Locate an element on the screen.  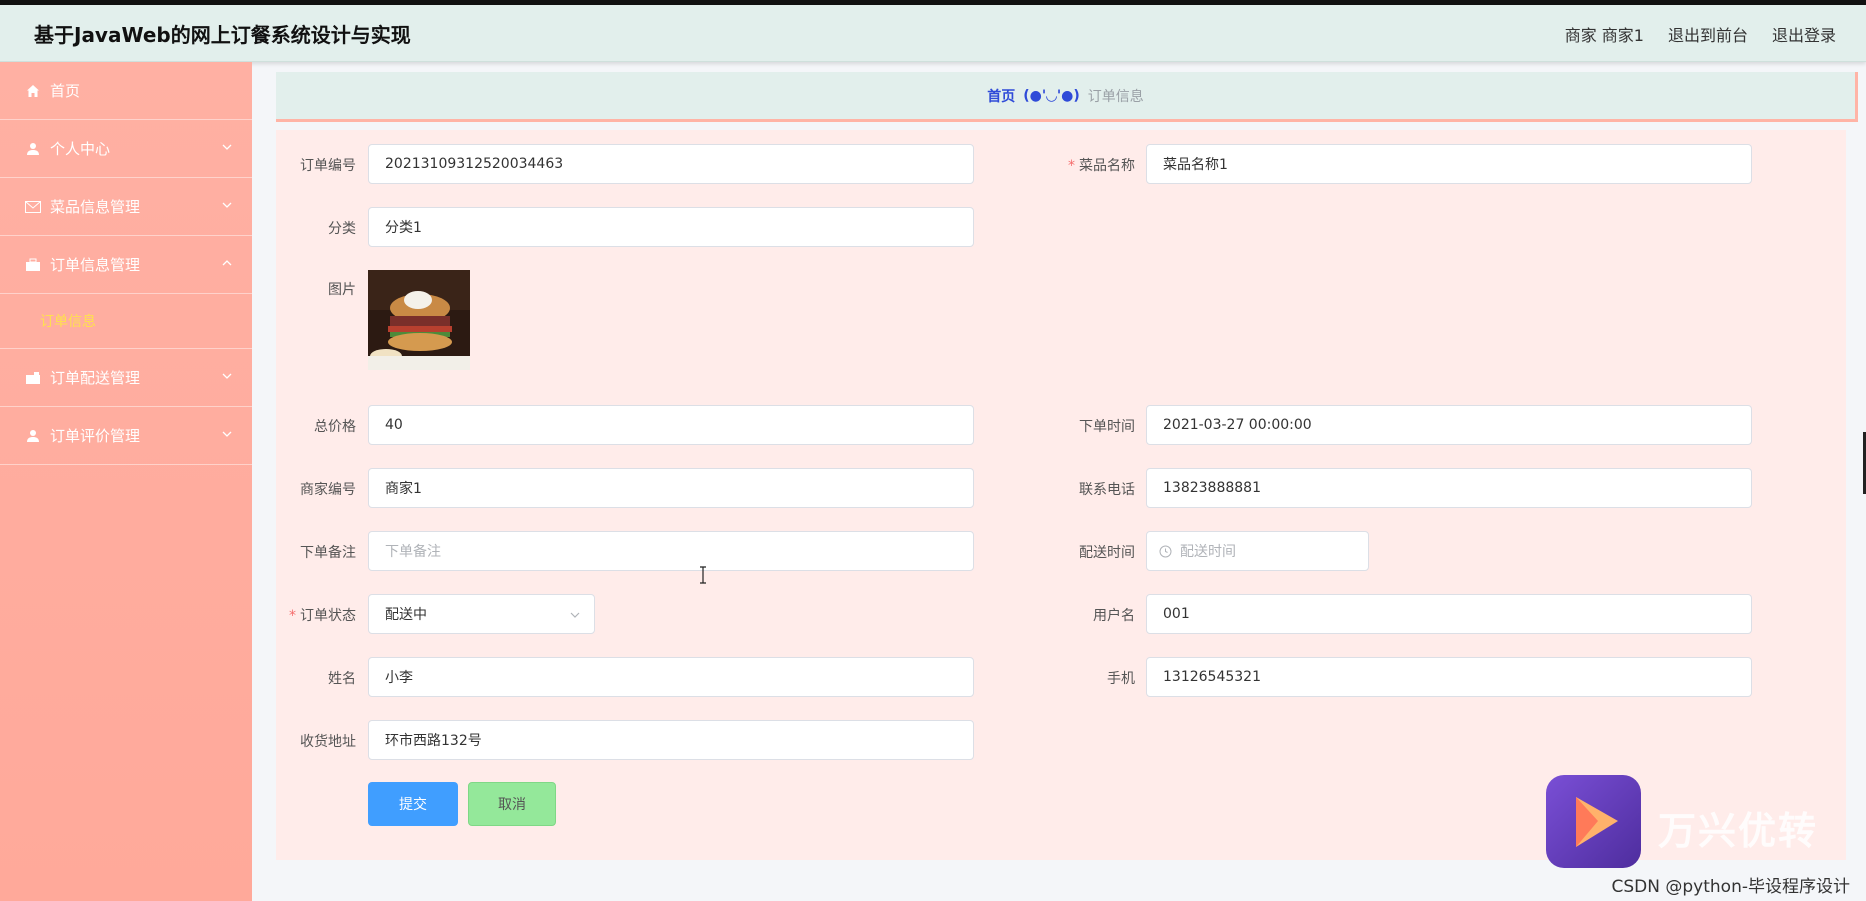
dish-image is located at coordinates (419, 320).